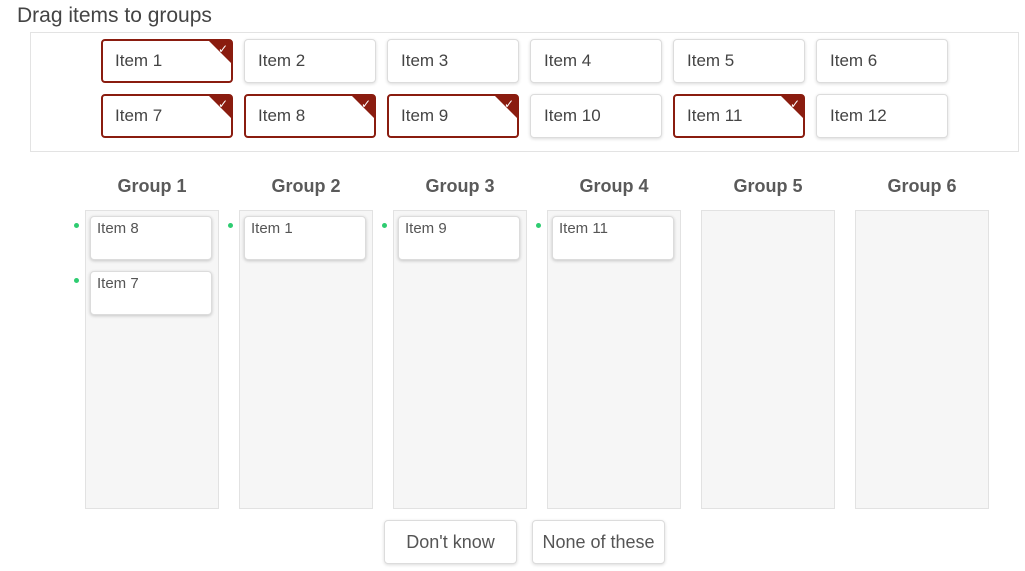 The width and height of the screenshot is (1025, 571). I want to click on group-title: Group 5, so click(768, 186).